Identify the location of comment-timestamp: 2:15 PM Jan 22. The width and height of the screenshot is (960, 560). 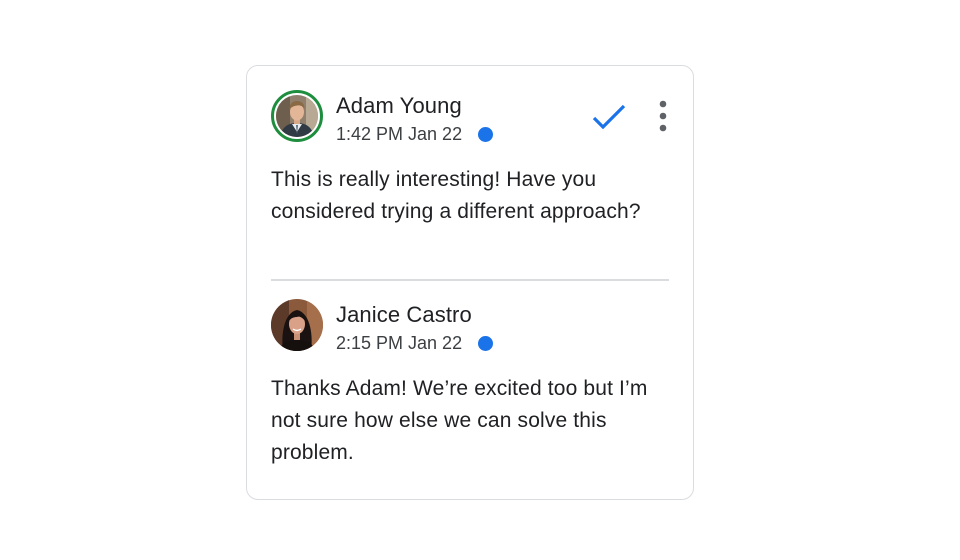
(399, 343).